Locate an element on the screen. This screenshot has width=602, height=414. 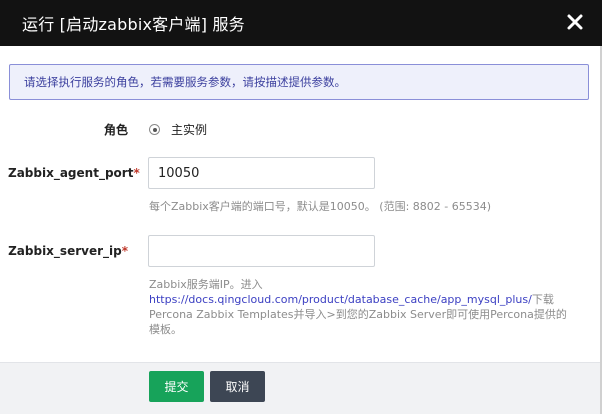
server-ip-label-text: Zabbix_server_ip is located at coordinates (65, 251).